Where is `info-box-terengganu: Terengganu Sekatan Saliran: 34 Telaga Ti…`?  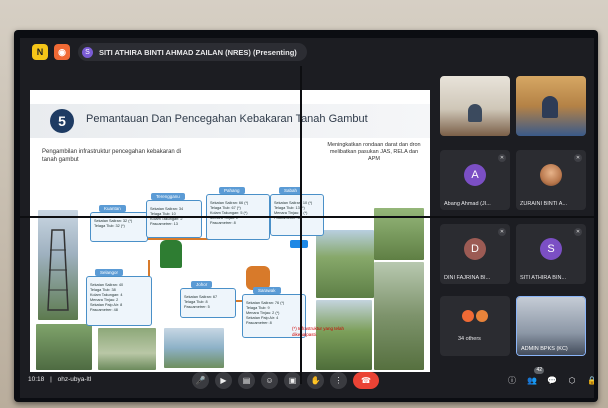
info-box-terengganu: Terengganu Sekatan Saliran: 34 Telaga Ti… is located at coordinates (174, 215).